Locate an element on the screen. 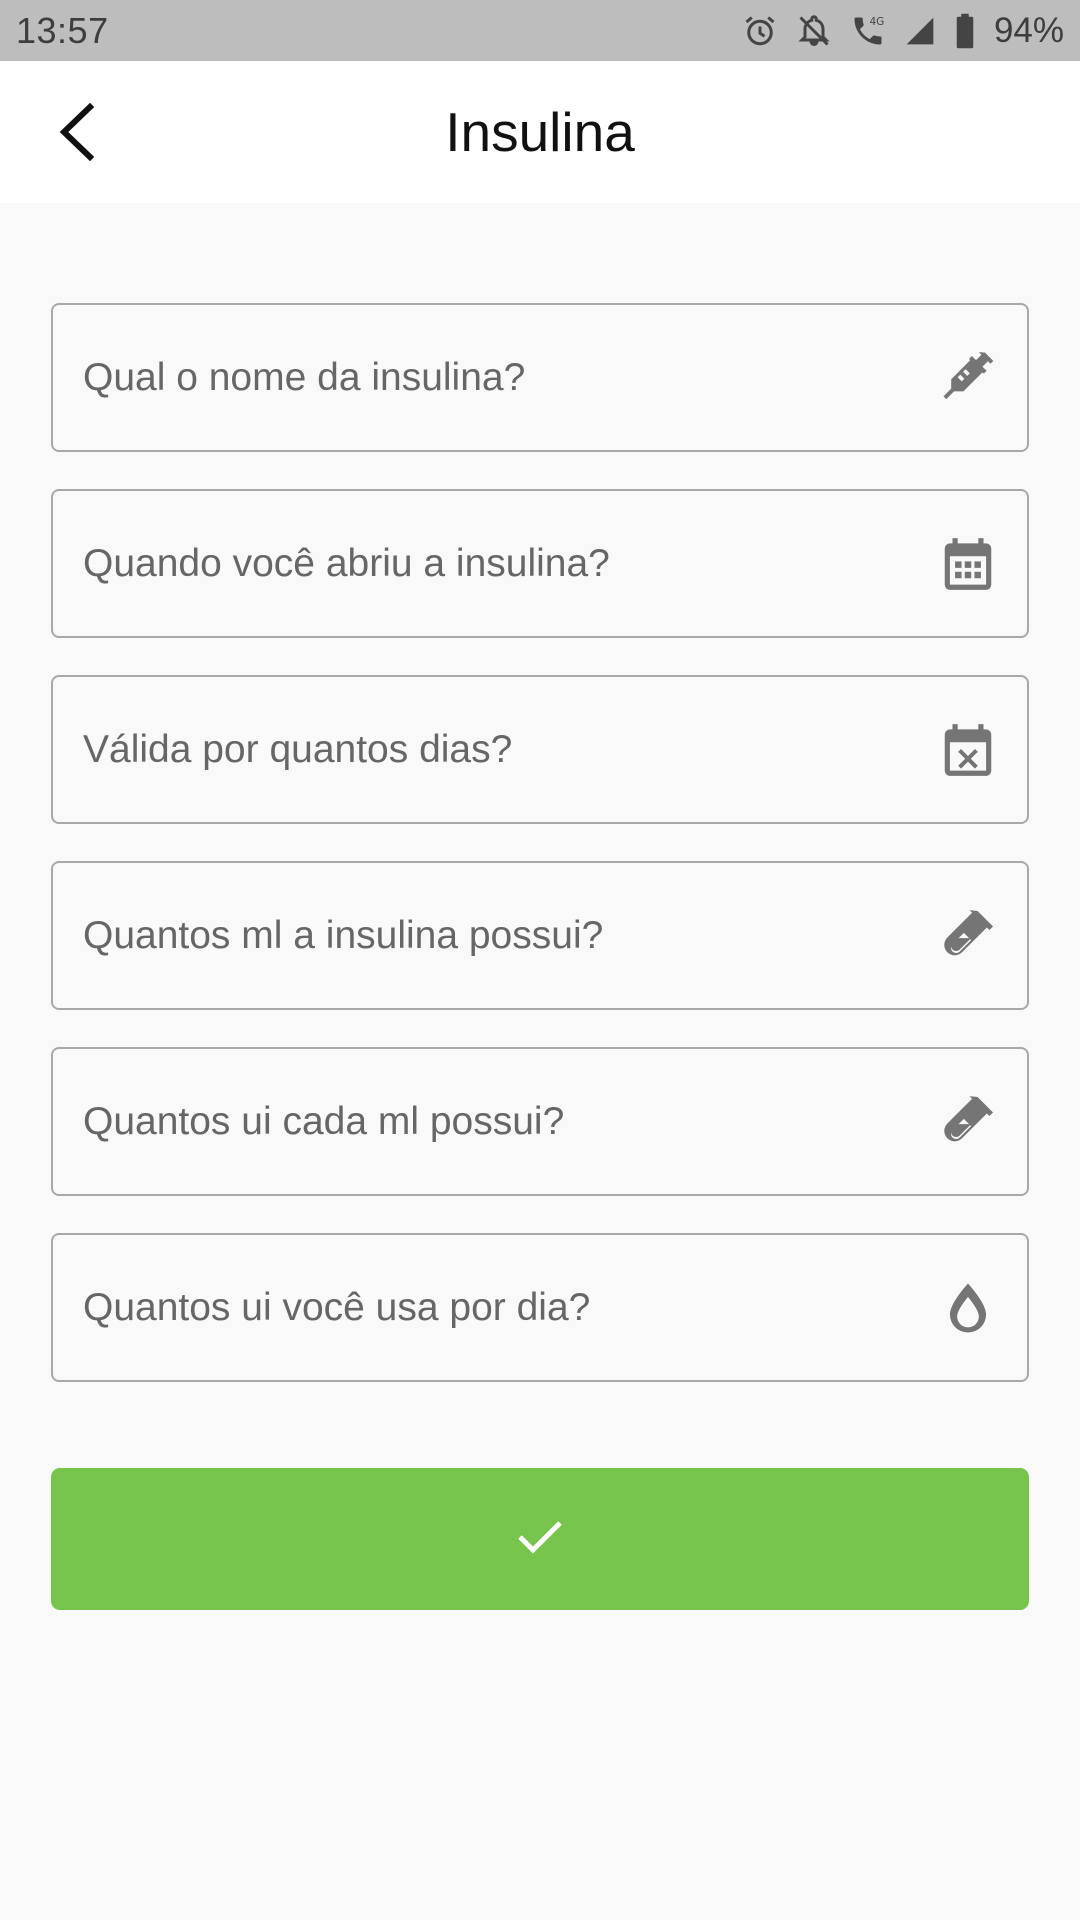  check-icon is located at coordinates (540, 1539).